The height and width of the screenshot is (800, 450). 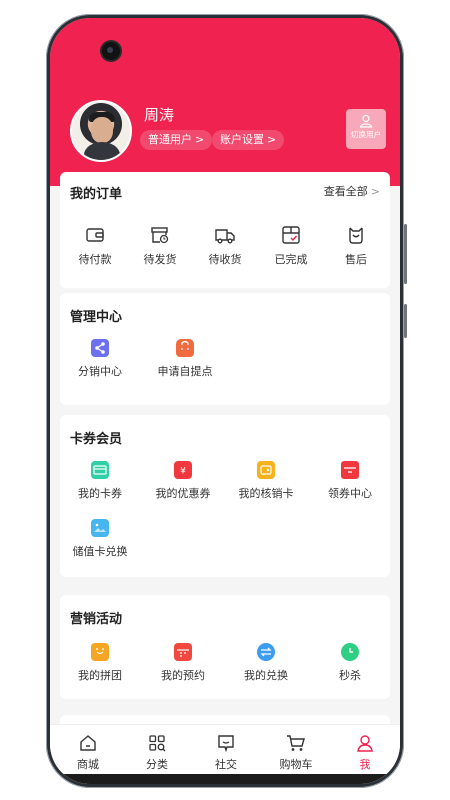 What do you see at coordinates (266, 493) in the screenshot?
I see `coupons-item-label: 我的核销卡` at bounding box center [266, 493].